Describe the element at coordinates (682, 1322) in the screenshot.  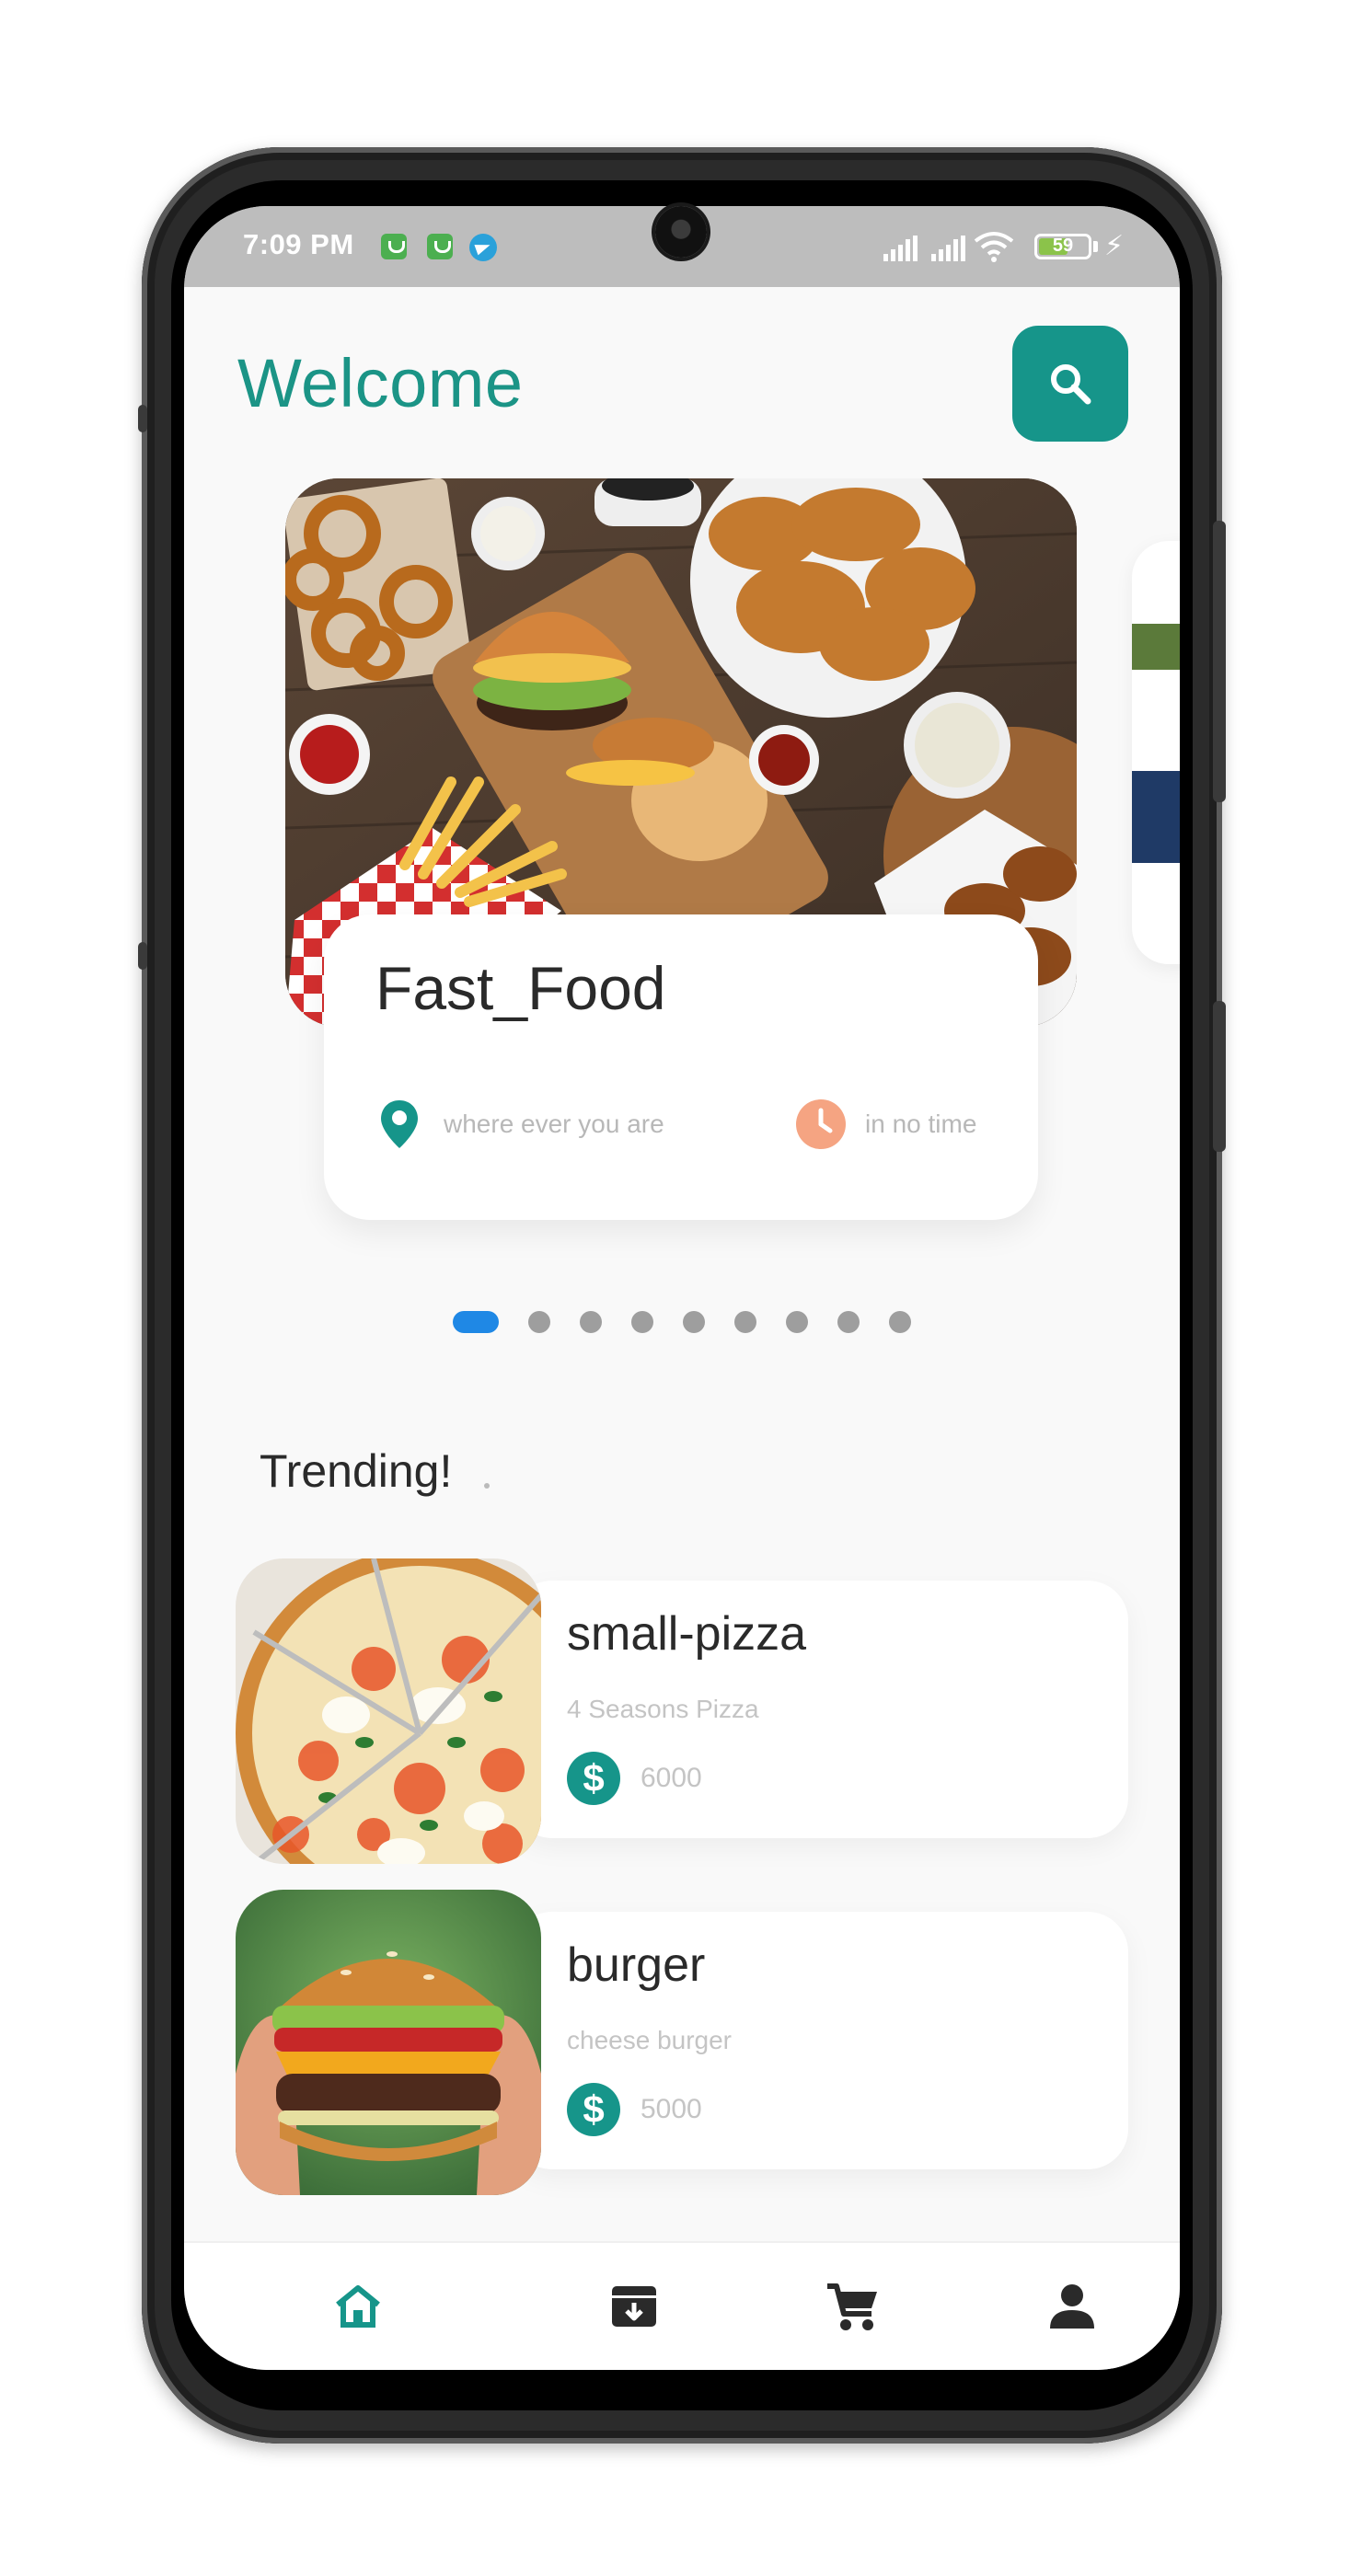
I see `carousel-indicator` at that location.